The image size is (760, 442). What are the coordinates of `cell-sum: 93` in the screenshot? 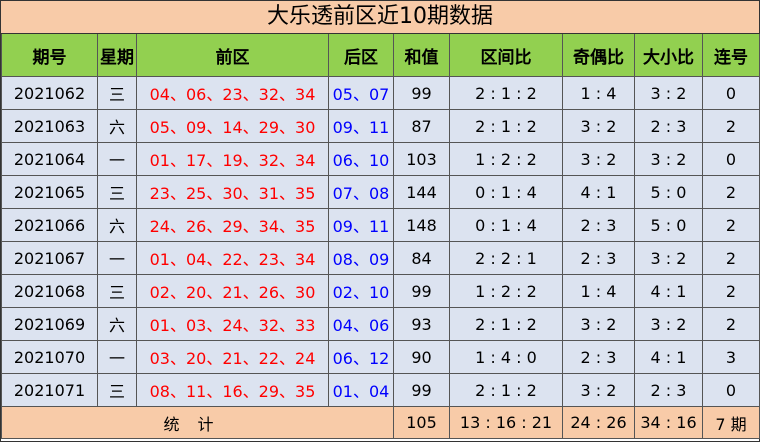 It's located at (421, 324).